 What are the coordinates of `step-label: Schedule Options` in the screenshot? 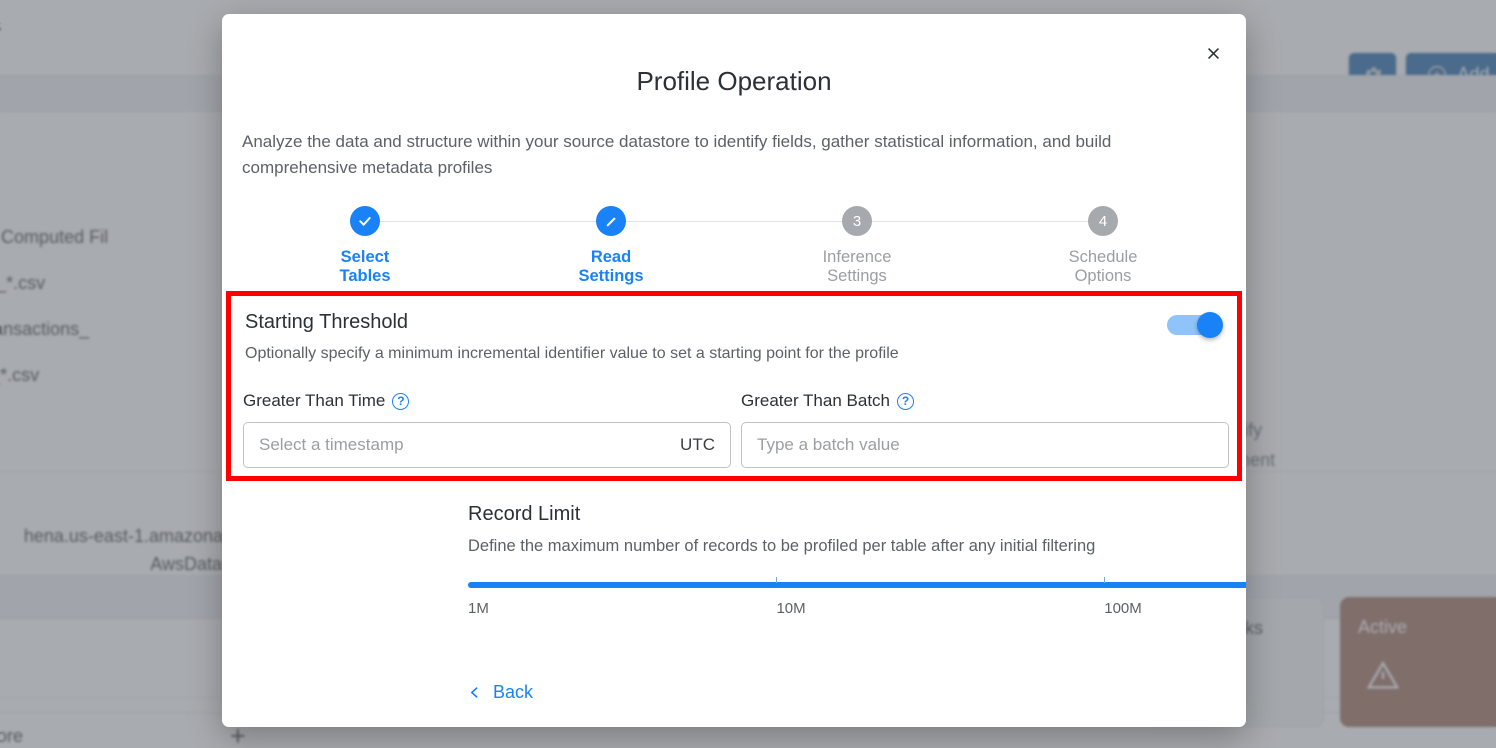 It's located at (1103, 267).